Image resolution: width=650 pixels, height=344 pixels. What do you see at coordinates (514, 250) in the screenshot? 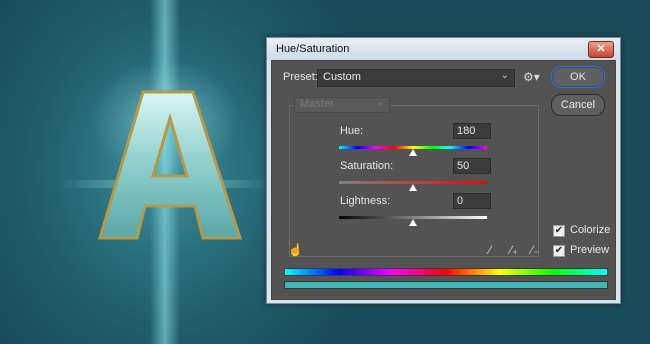
I see `eyedropper-plus-icon: ⁄₊` at bounding box center [514, 250].